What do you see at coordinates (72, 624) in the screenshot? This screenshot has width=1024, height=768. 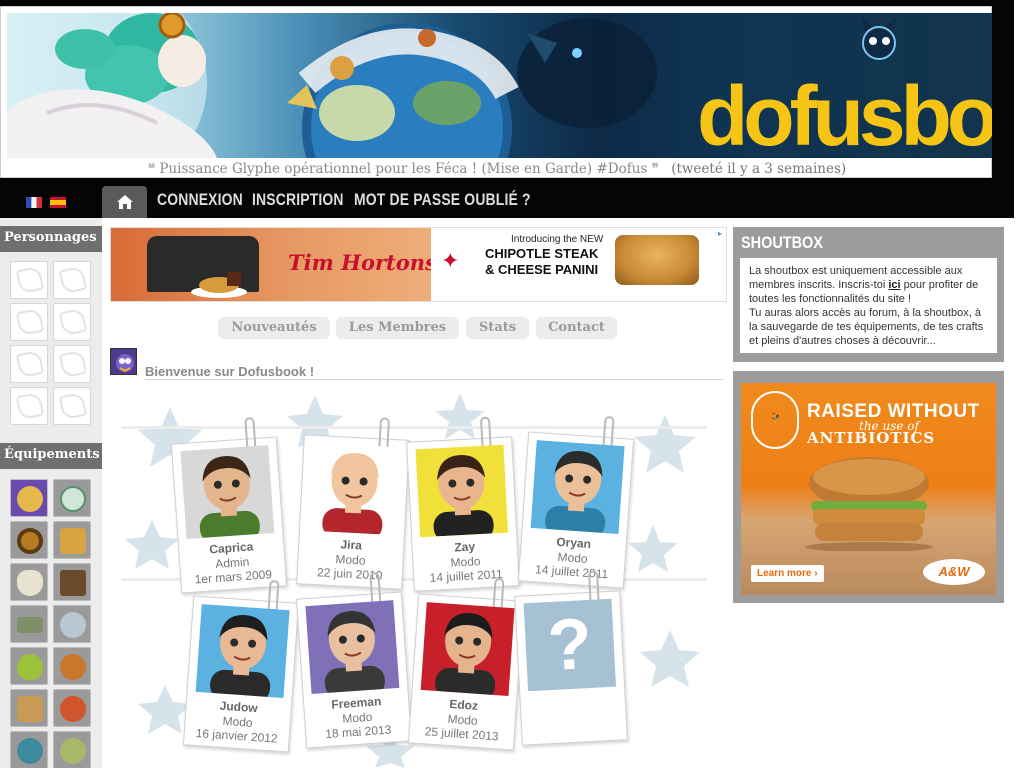 I see `equipment-weapon-icon` at bounding box center [72, 624].